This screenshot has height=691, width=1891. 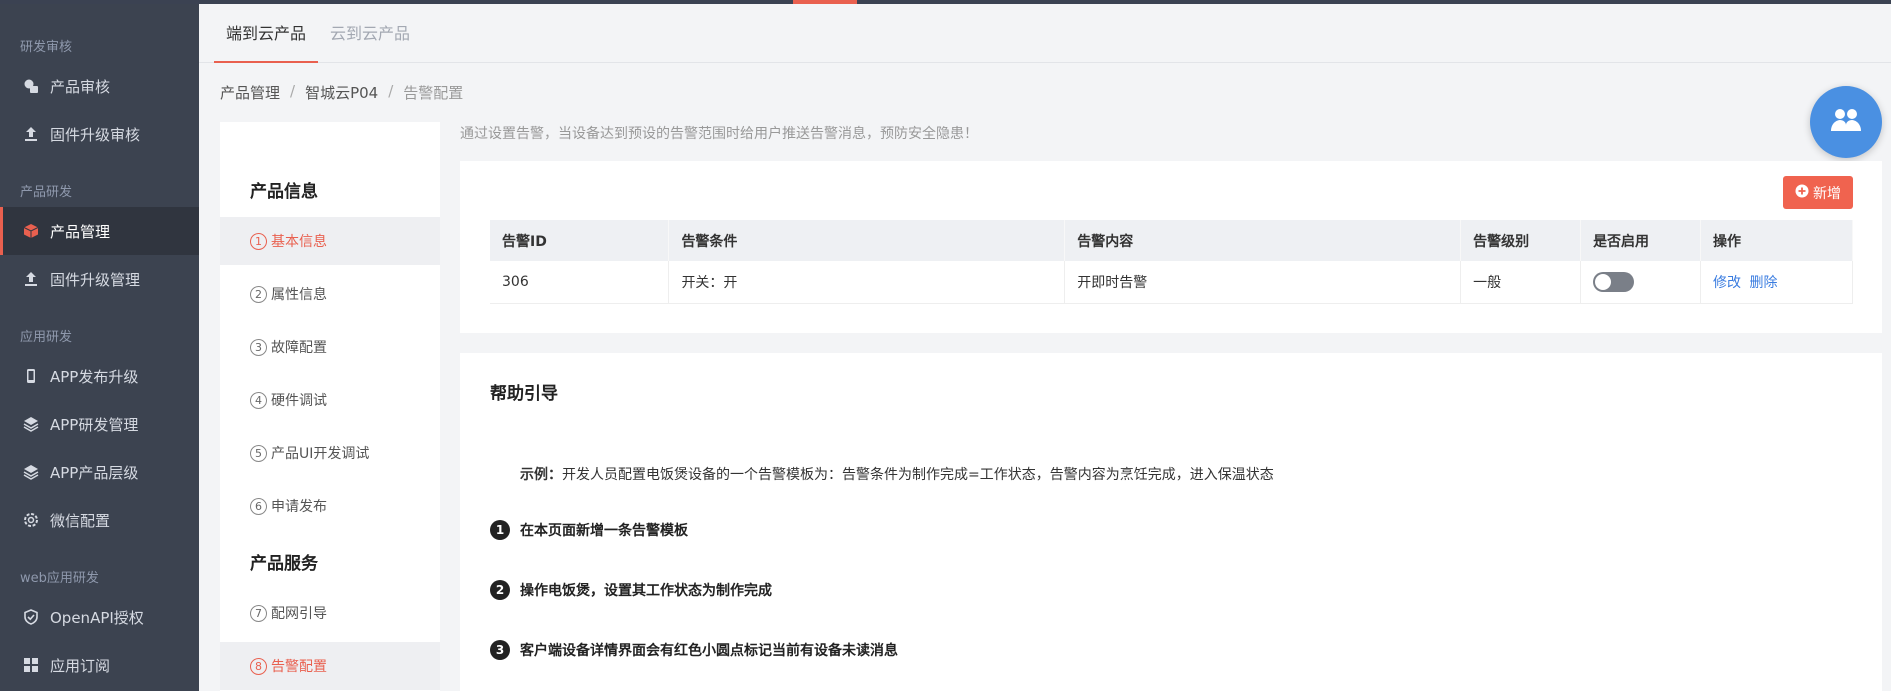 I want to click on sidebar-item-label: 产品管理, so click(x=80, y=231).